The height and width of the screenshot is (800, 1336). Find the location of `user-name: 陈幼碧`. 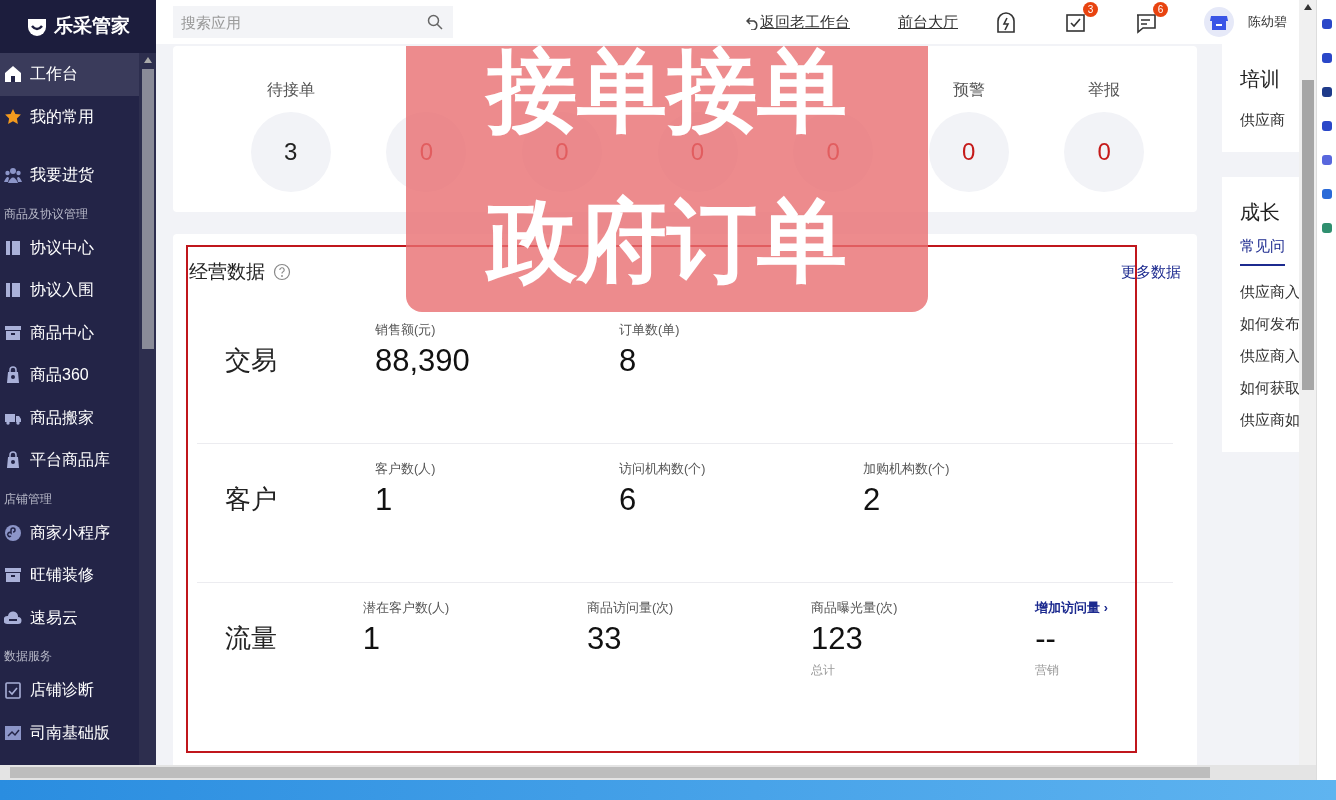

user-name: 陈幼碧 is located at coordinates (1267, 22).